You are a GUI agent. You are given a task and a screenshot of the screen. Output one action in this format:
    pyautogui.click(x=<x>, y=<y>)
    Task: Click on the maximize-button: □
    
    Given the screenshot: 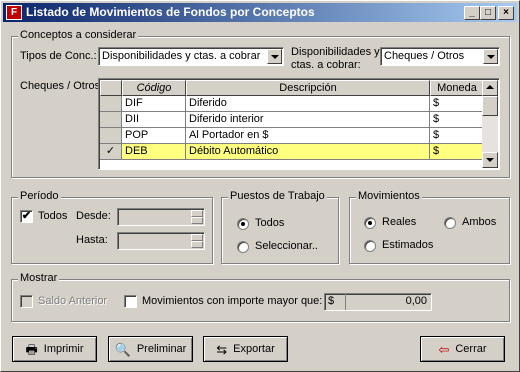 What is the action you would take?
    pyautogui.click(x=488, y=13)
    